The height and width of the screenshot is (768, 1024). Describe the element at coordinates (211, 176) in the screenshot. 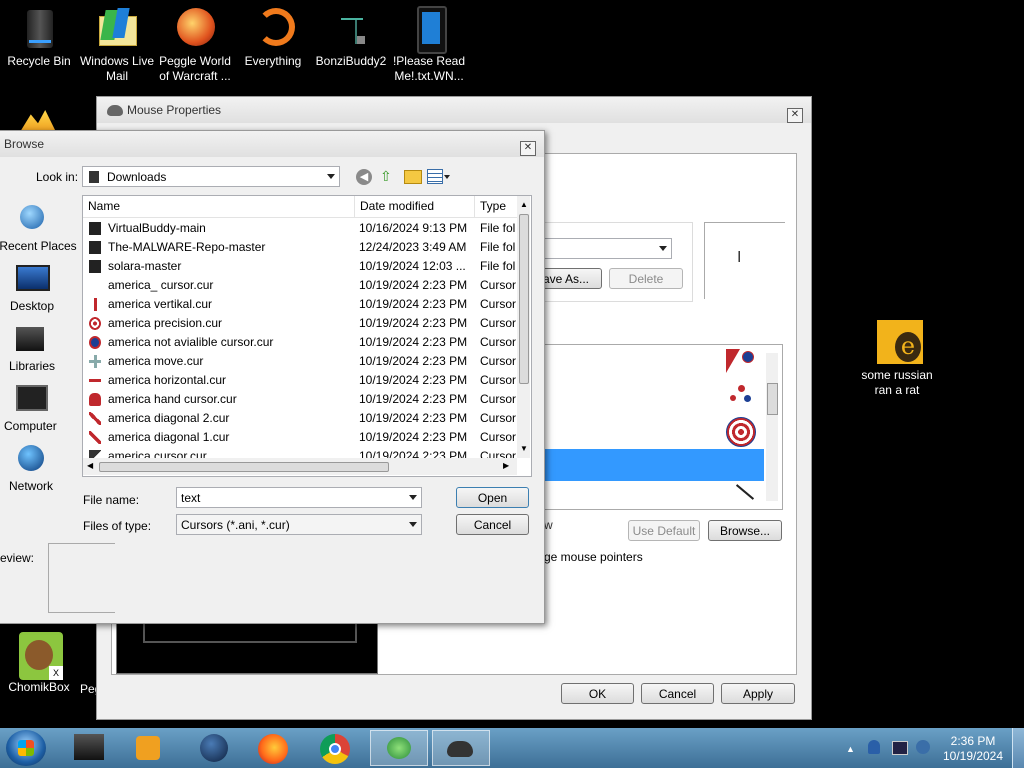

I see `look-in-dropdown: Downloads` at that location.